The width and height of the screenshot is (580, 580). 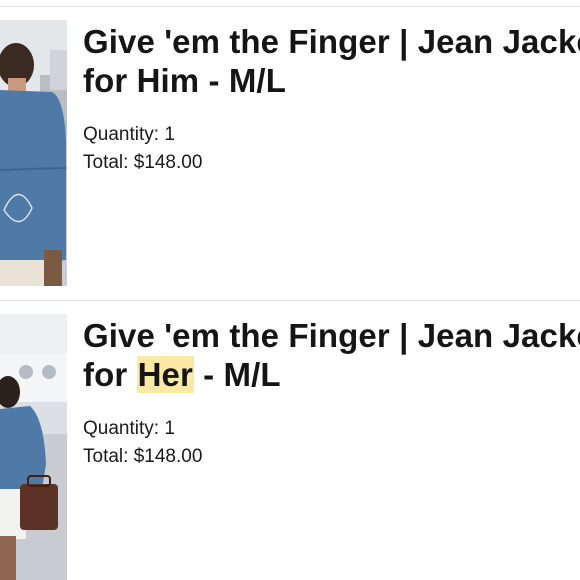 What do you see at coordinates (168, 80) in the screenshot?
I see `title-recipient: Him` at bounding box center [168, 80].